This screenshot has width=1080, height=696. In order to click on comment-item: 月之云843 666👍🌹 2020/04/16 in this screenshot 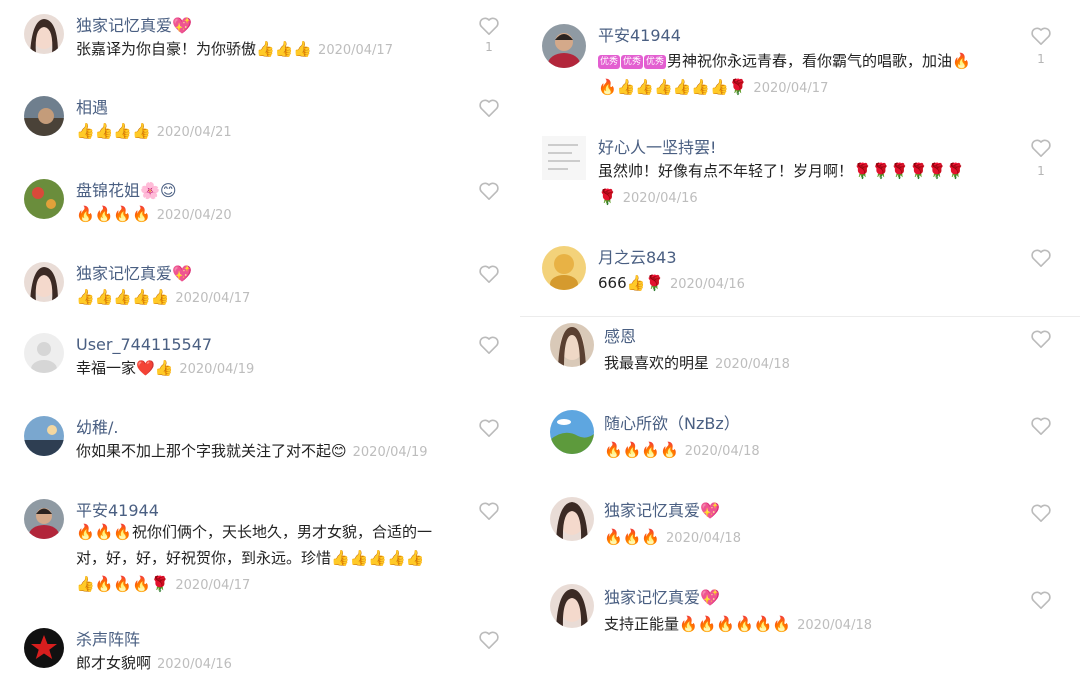, I will do `click(800, 274)`.